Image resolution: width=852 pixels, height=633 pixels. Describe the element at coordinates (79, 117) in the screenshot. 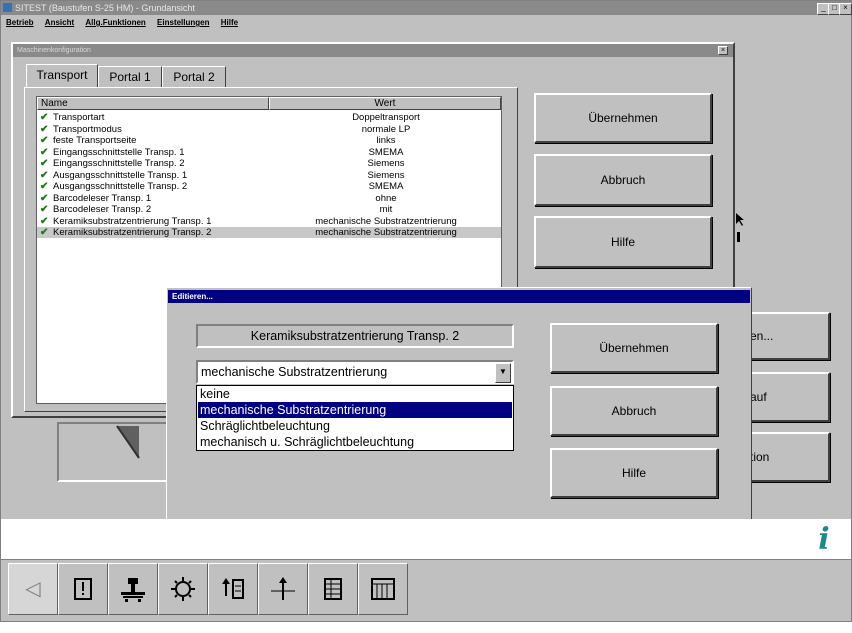

I see `list-item-name: Transportart` at that location.